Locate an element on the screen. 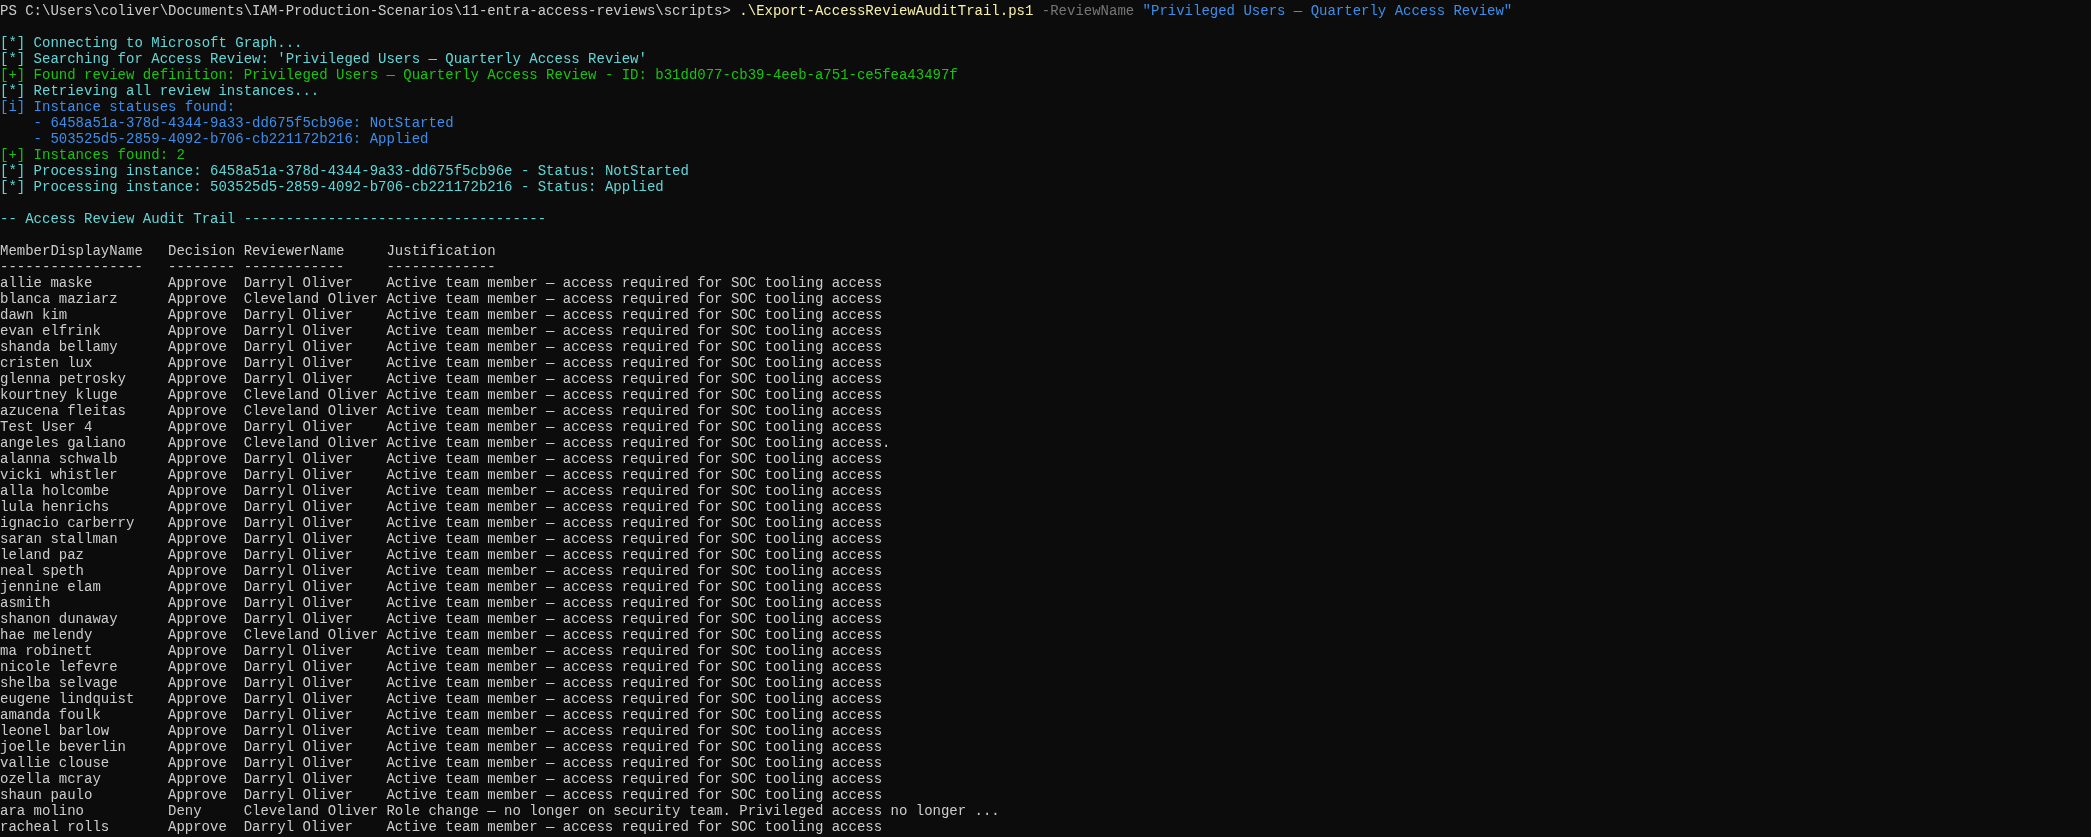 The image size is (2091, 837). table-cell: alanna schwalb is located at coordinates (59, 459).